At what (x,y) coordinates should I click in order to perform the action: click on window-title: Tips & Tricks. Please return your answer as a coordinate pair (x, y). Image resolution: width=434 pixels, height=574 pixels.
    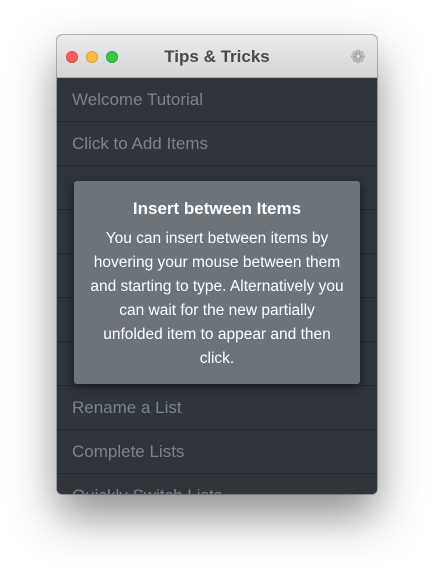
    Looking at the image, I should click on (217, 56).